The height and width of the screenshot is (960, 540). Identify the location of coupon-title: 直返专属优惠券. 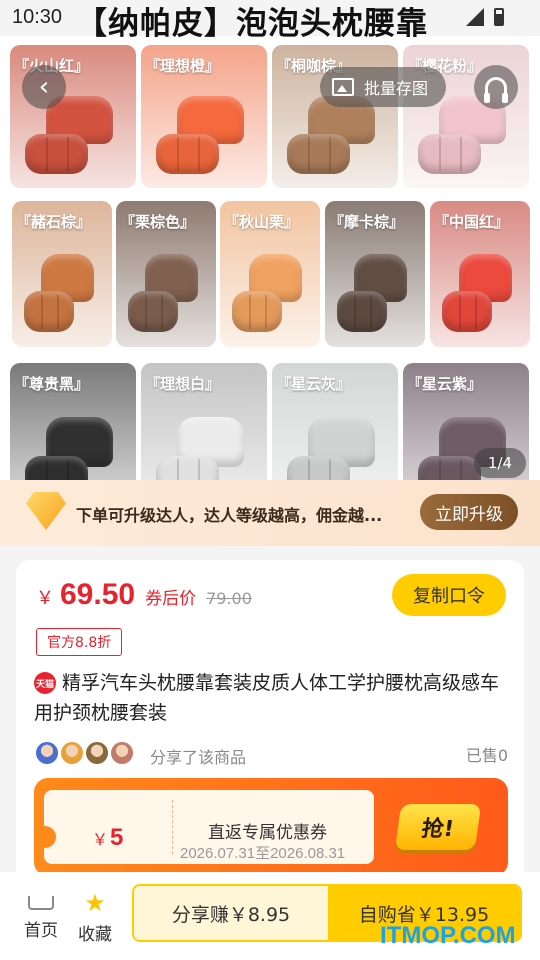
(267, 833).